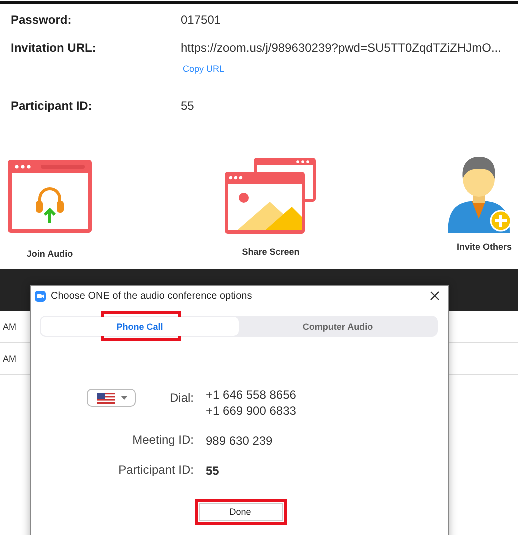  Describe the element at coordinates (182, 398) in the screenshot. I see `dial-label: Dial:` at that location.